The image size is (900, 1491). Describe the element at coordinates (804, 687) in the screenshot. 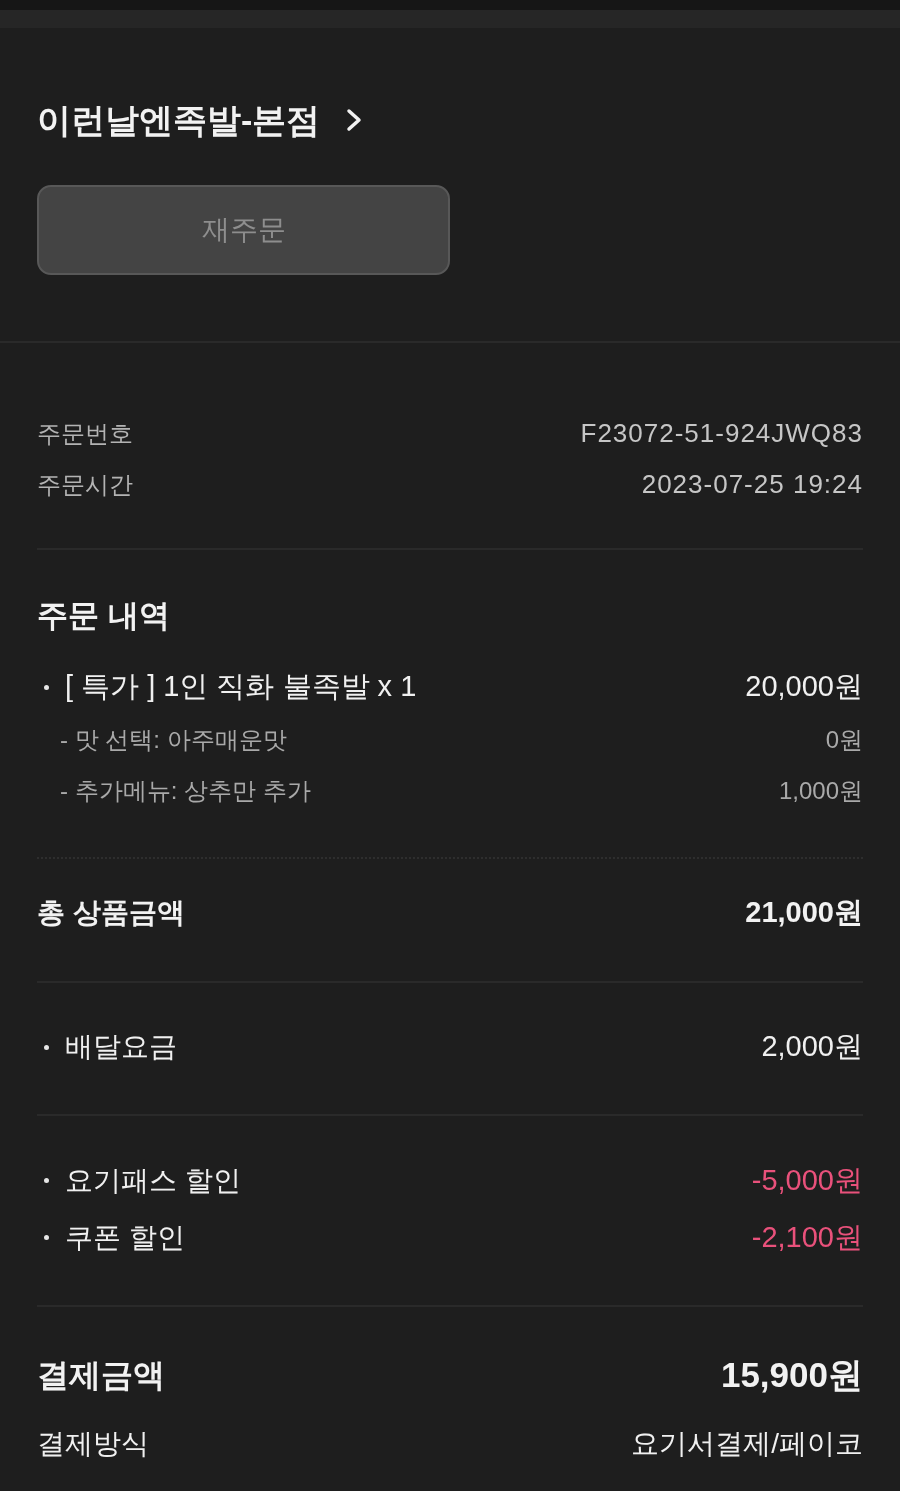

I see `menu-item-price: 20,000원` at that location.